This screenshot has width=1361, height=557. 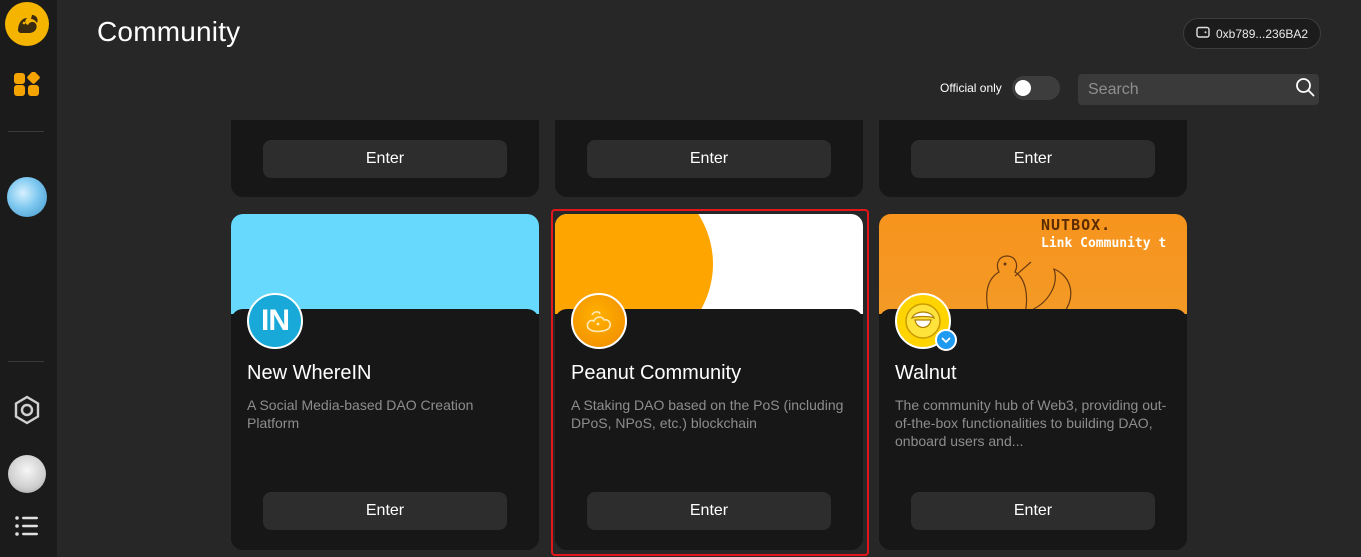 What do you see at coordinates (656, 373) in the screenshot?
I see `community-name: Peanut Community` at bounding box center [656, 373].